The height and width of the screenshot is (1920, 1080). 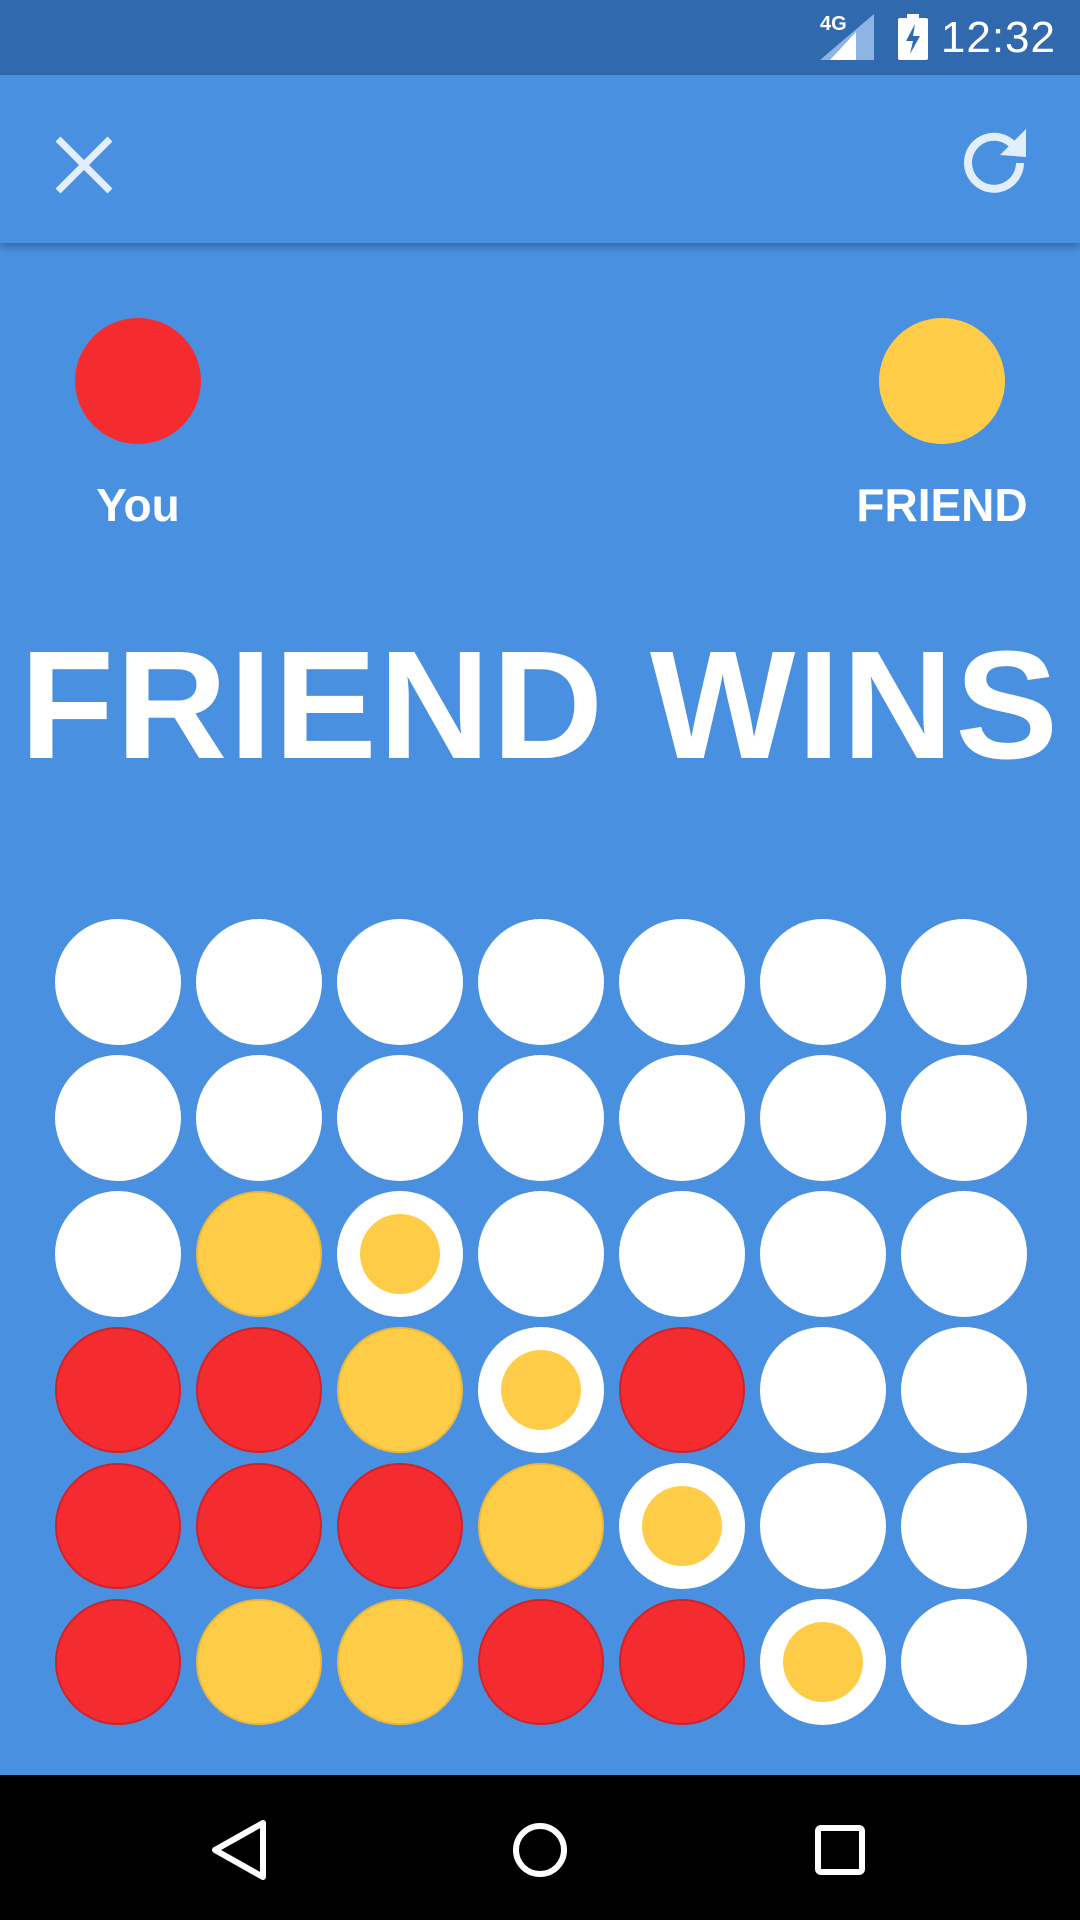 I want to click on player-you-label: You, so click(x=138, y=505).